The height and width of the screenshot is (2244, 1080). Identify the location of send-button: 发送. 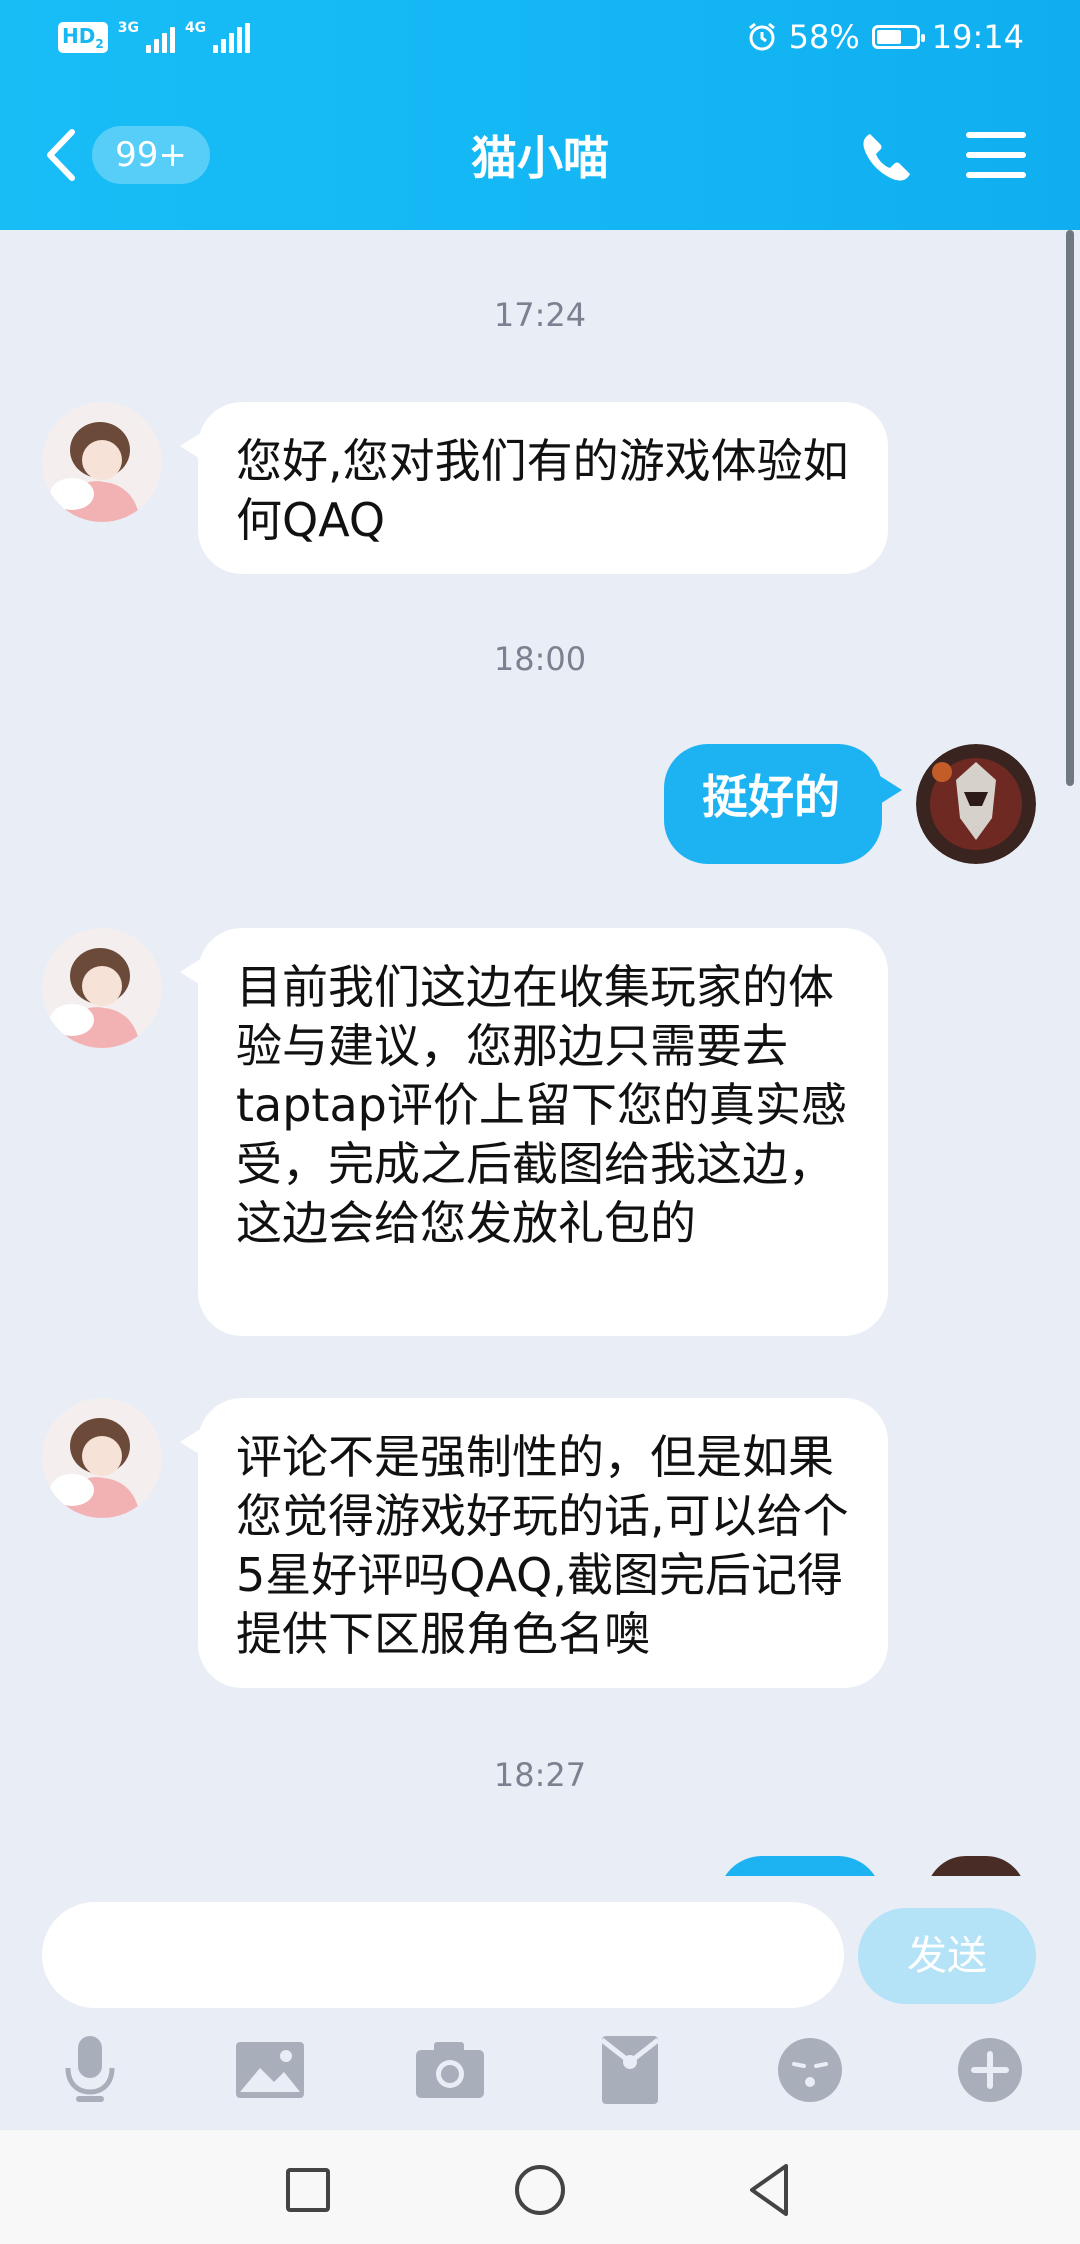
(947, 1956).